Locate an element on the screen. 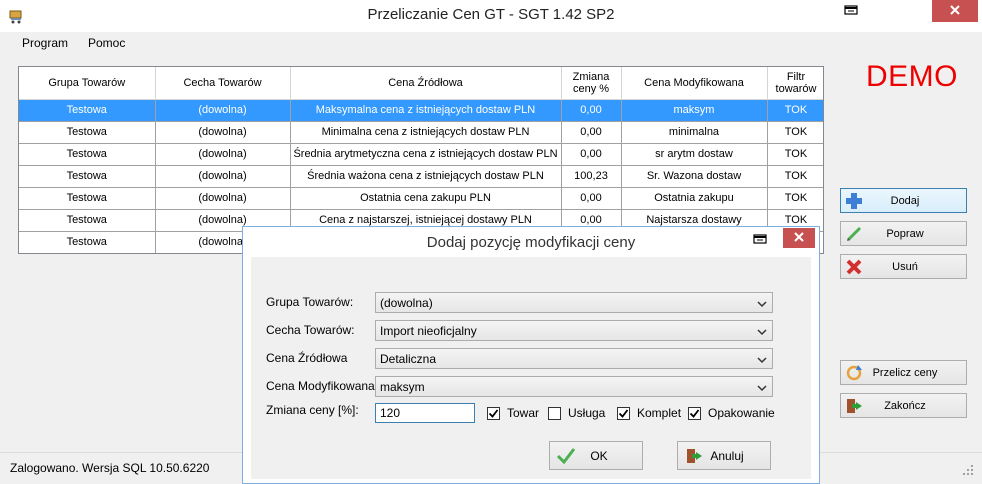 The height and width of the screenshot is (484, 982). price-change-input is located at coordinates (425, 413).